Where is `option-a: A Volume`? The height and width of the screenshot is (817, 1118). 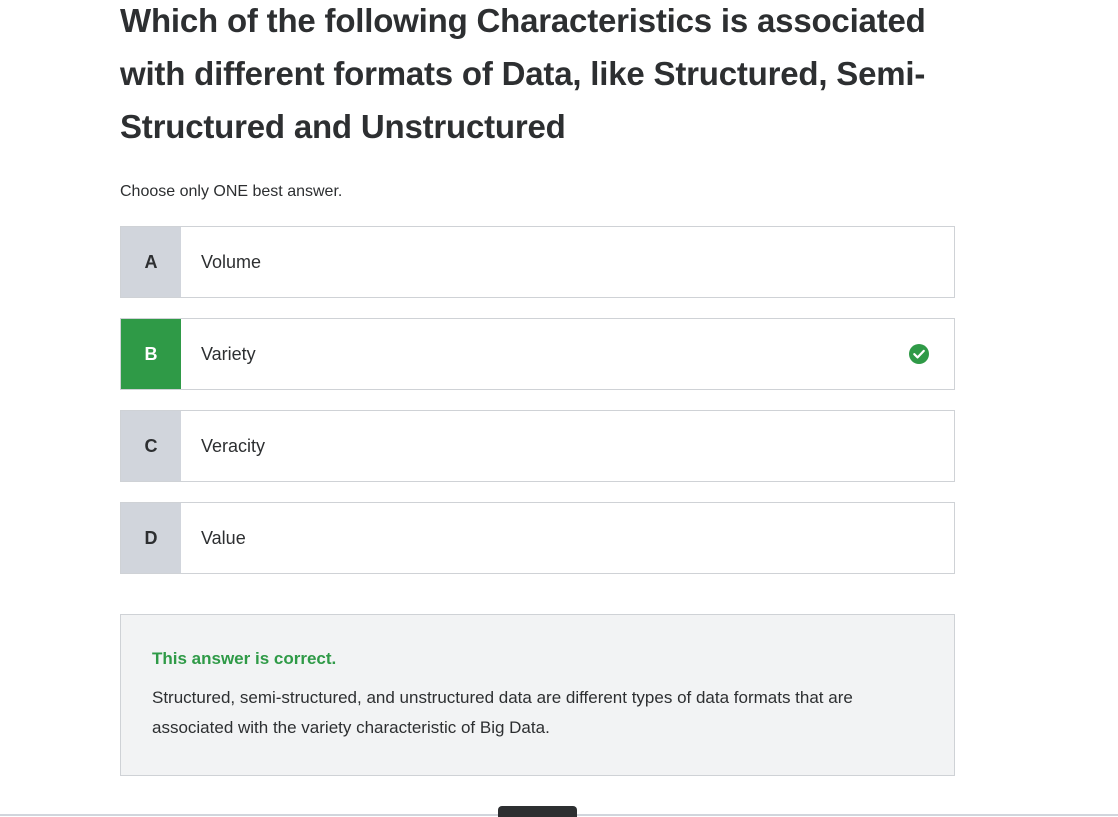 option-a: A Volume is located at coordinates (537, 262).